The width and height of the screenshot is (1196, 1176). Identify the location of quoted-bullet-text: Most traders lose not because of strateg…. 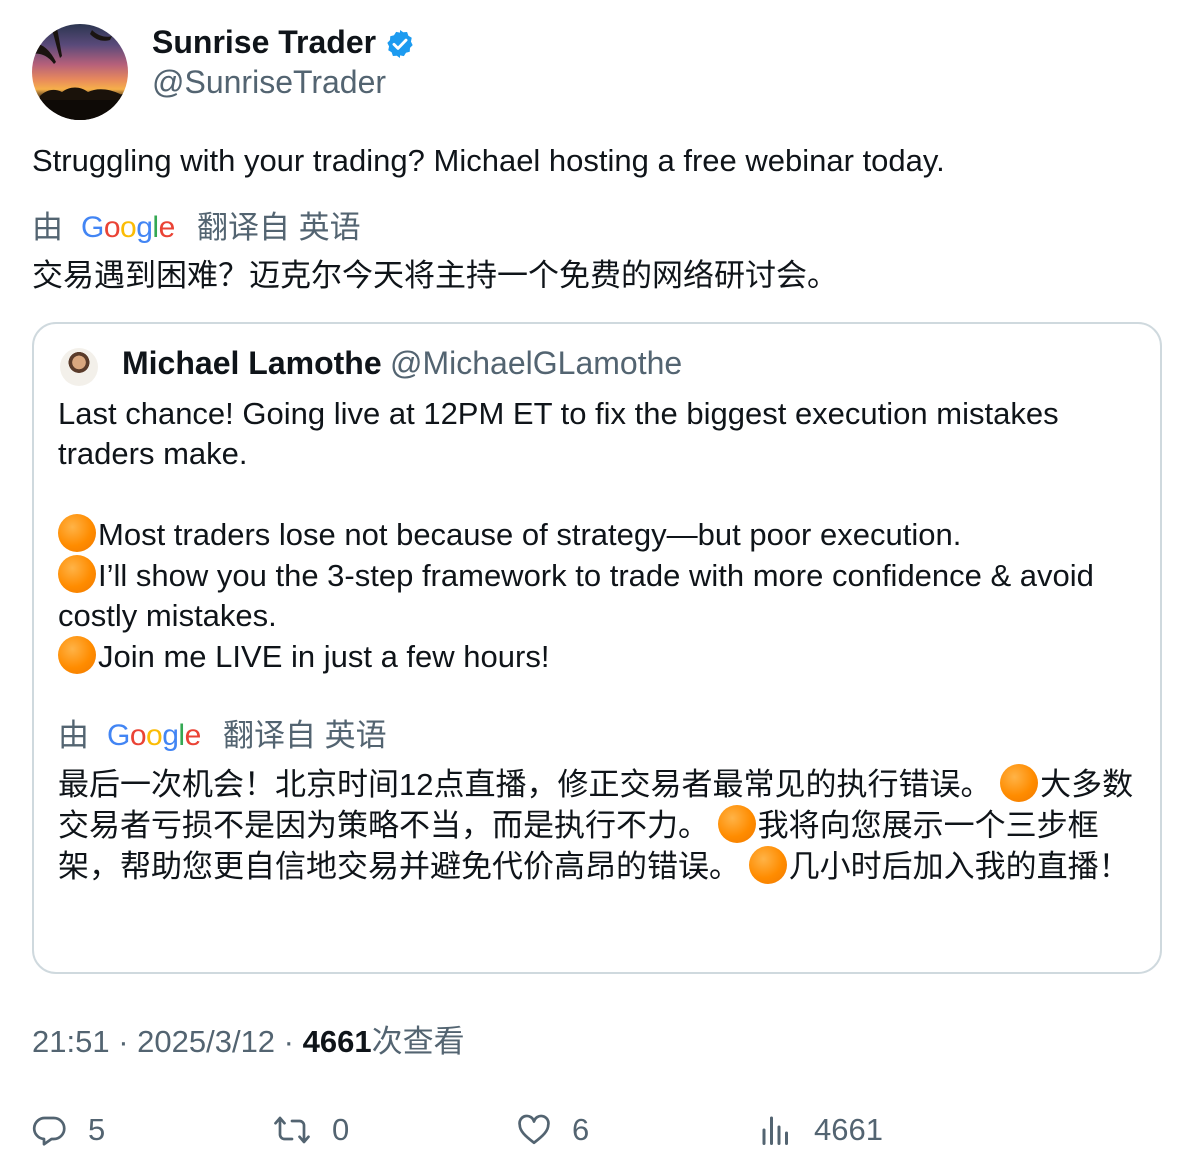
(530, 534).